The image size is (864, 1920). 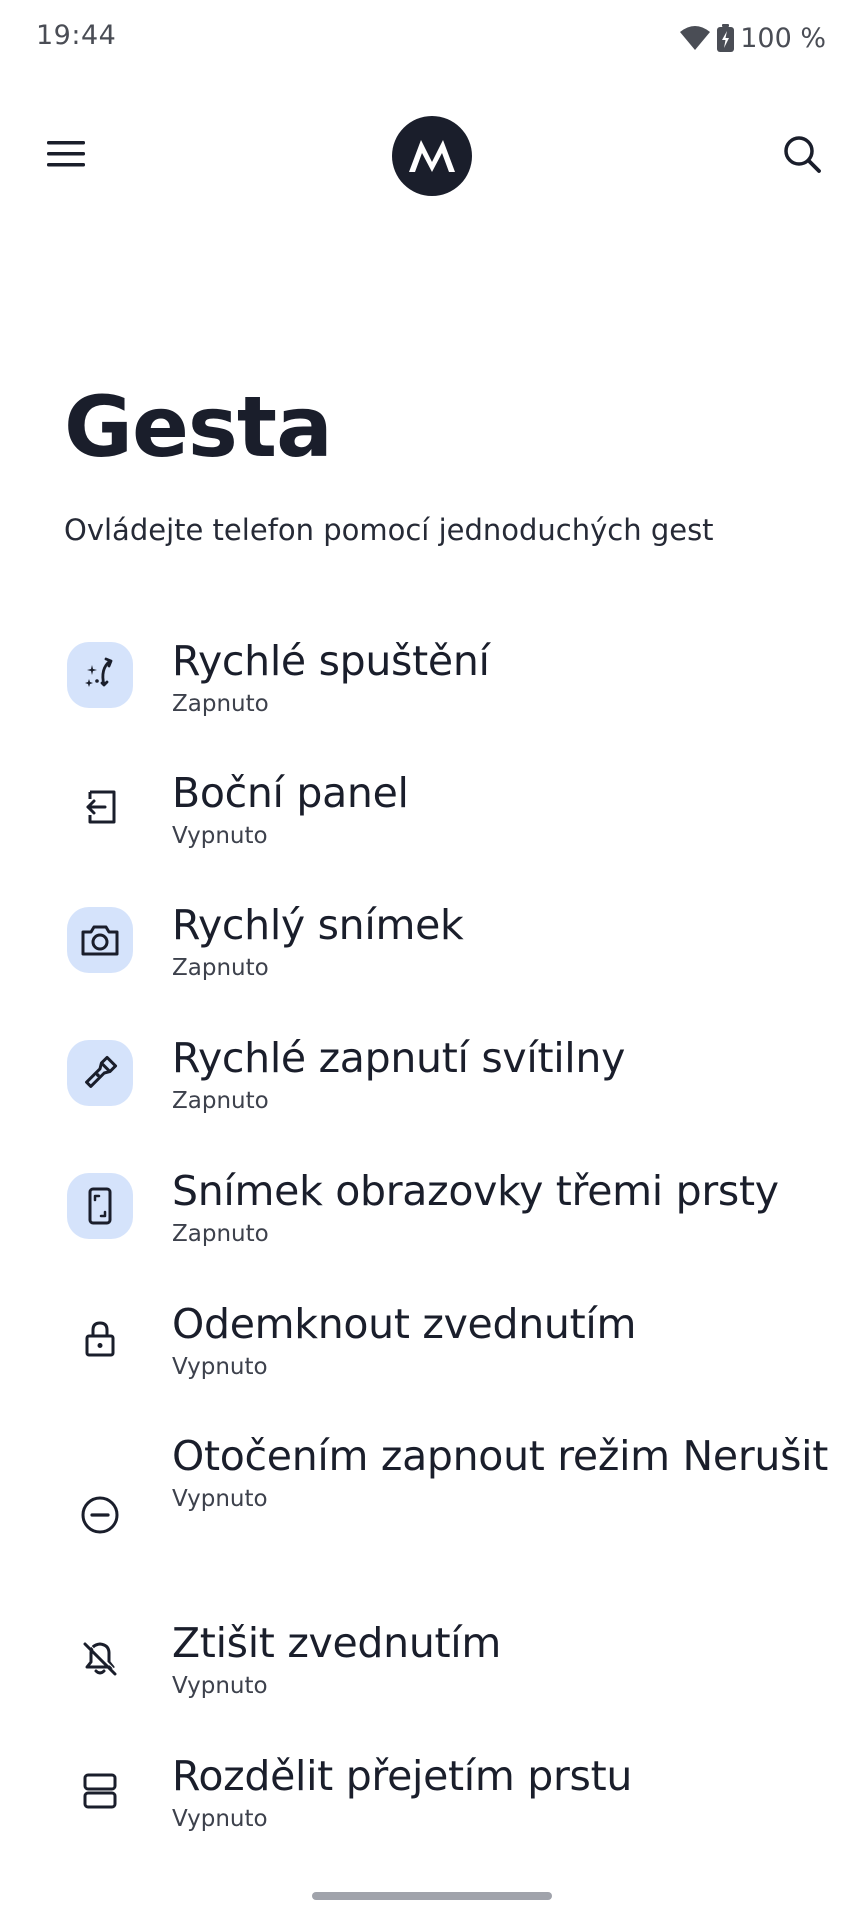 I want to click on list-item-swipe-to-split: Rozdělit přejetím prstu Vypnuto, so click(x=432, y=1804).